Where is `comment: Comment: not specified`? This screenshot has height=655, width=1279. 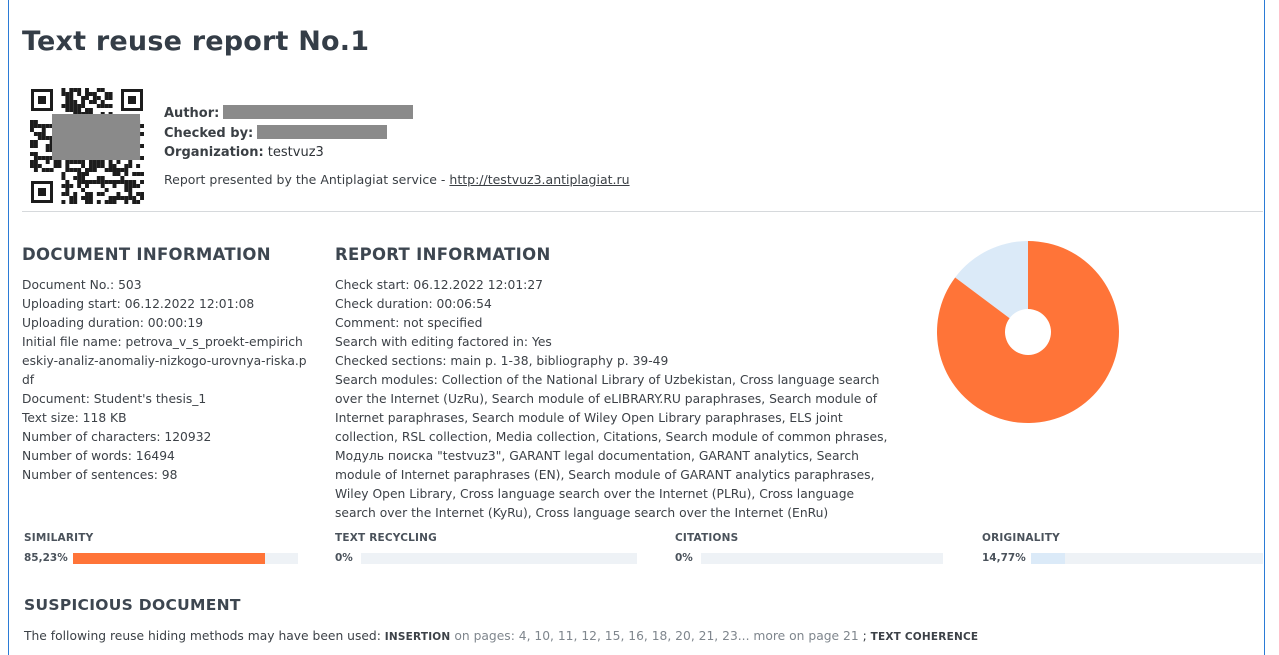
comment: Comment: not specified is located at coordinates (409, 323).